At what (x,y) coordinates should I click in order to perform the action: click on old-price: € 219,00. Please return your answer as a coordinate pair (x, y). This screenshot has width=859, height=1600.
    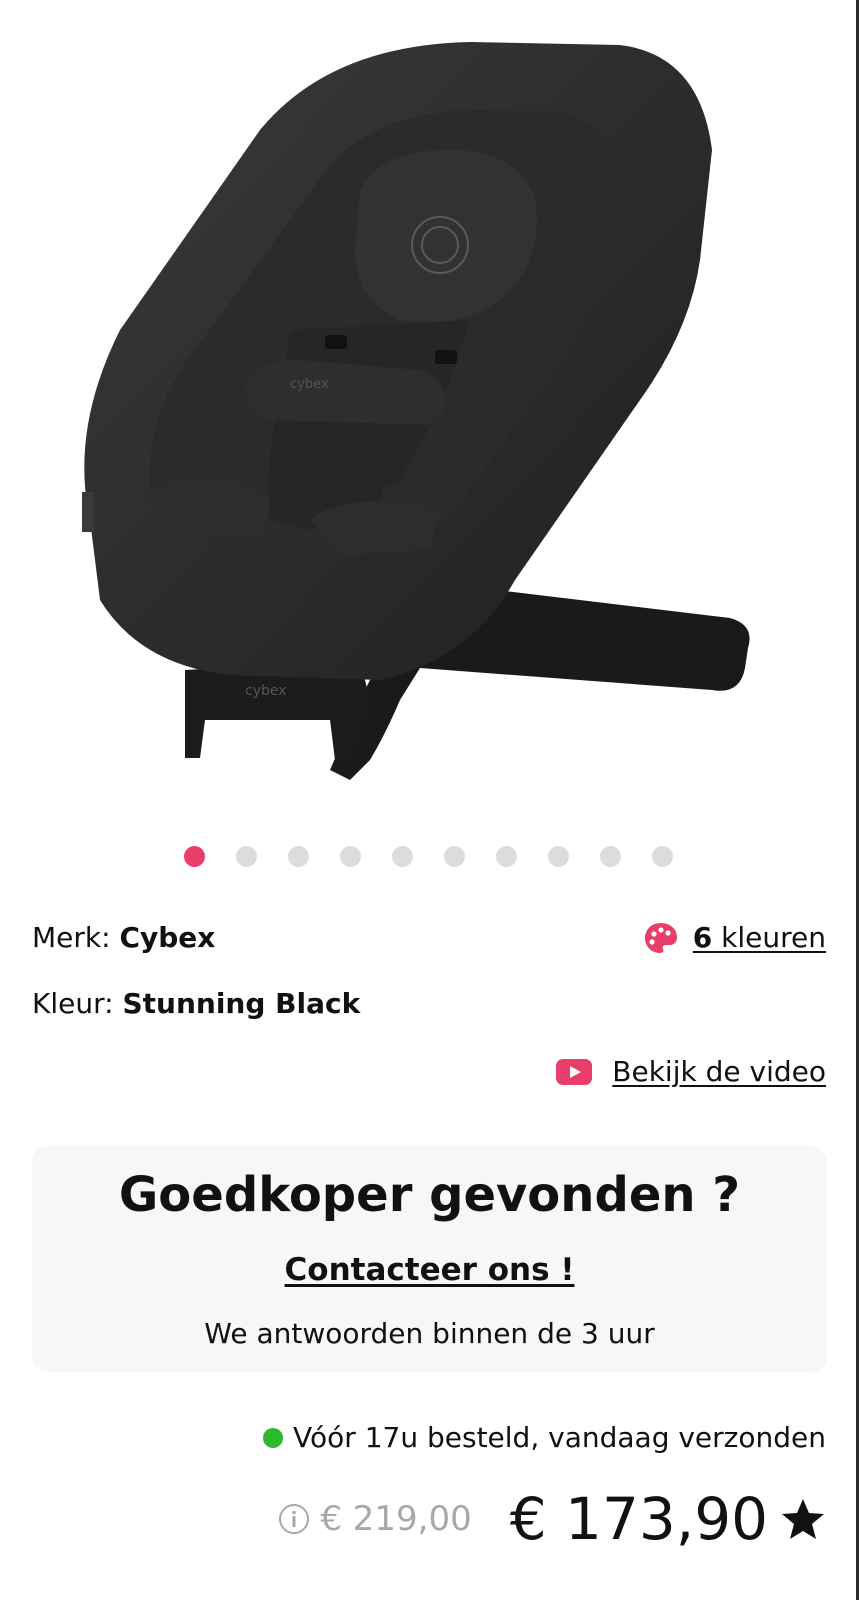
    Looking at the image, I should click on (396, 1519).